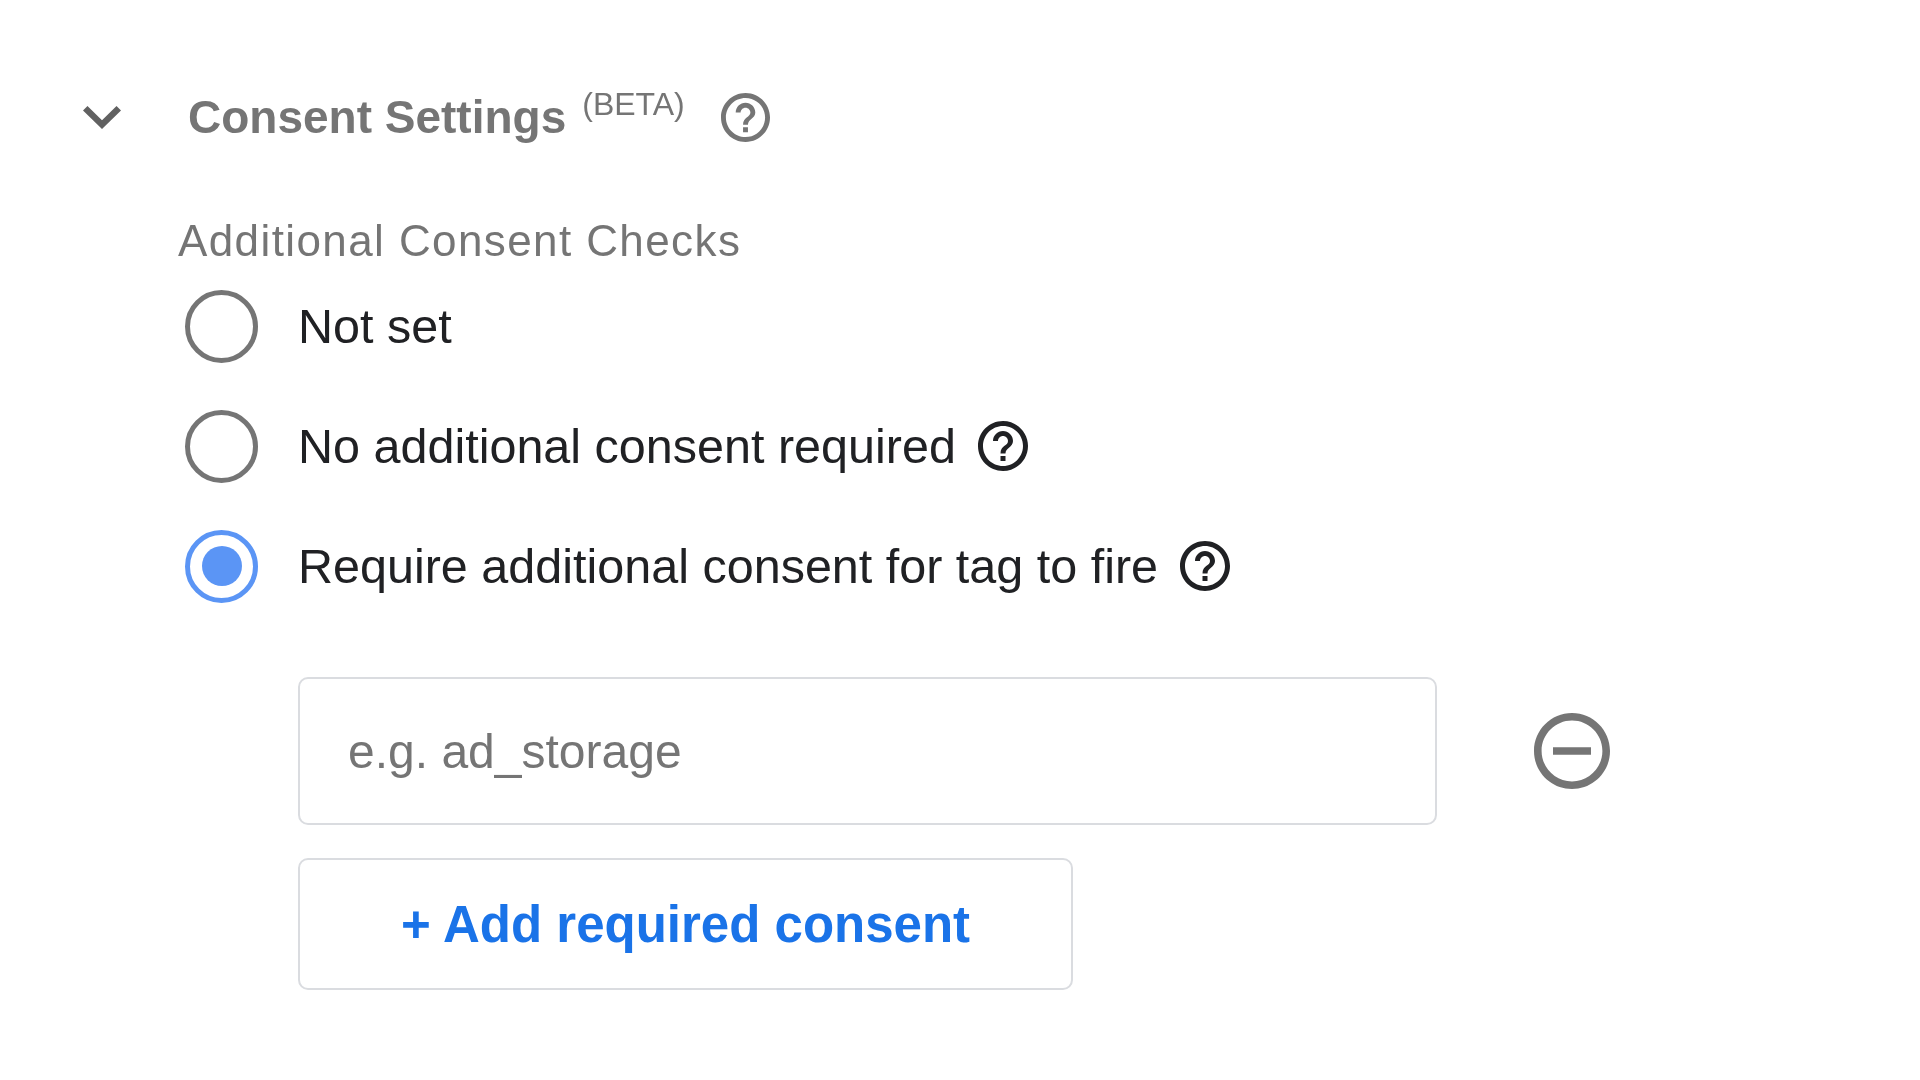 This screenshot has width=1920, height=1080. I want to click on option-label: Not set, so click(375, 326).